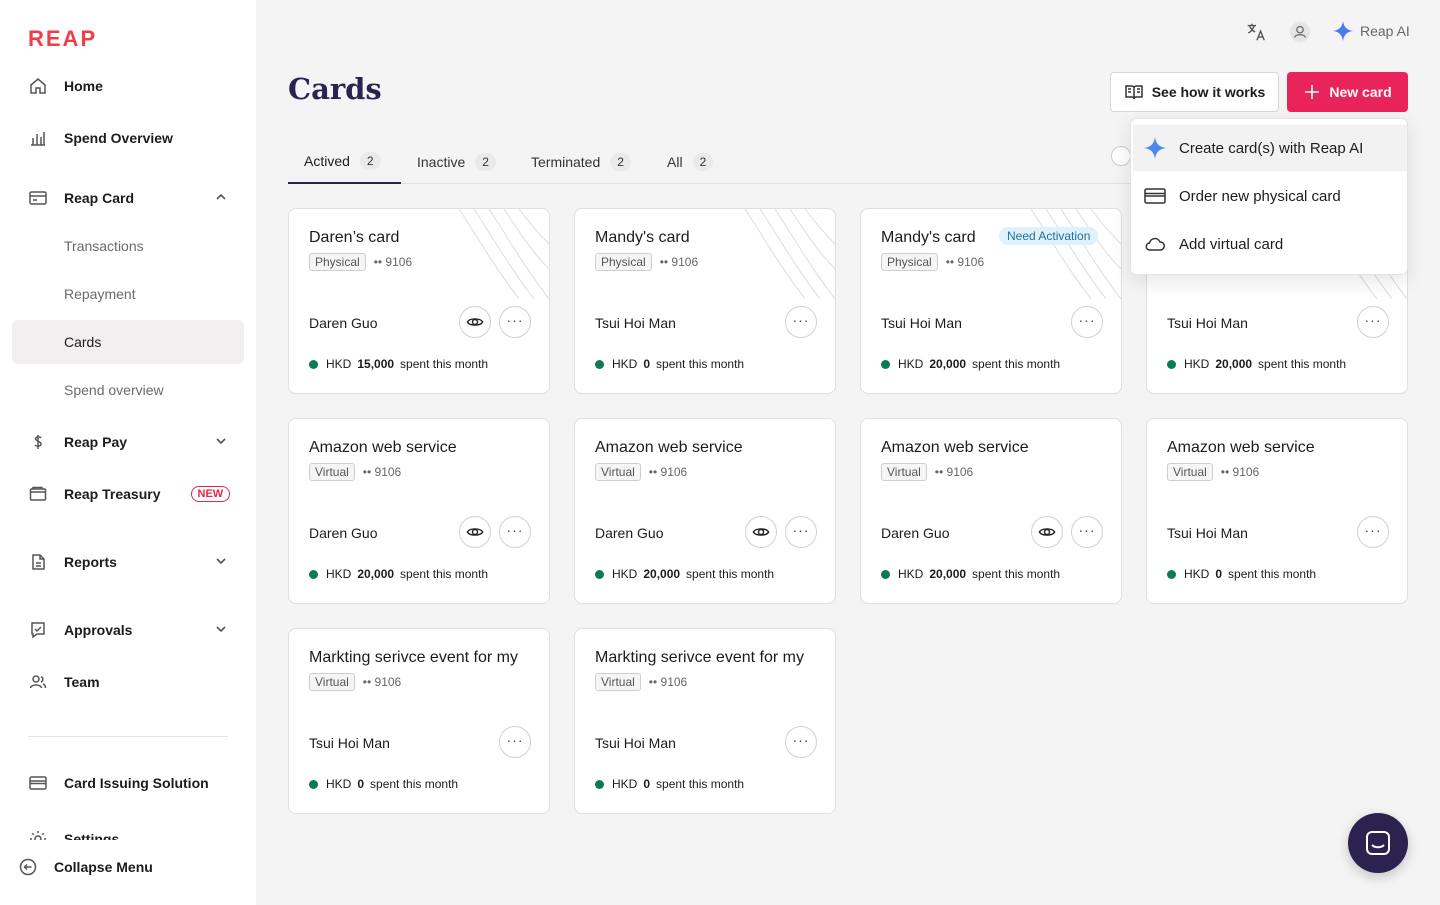 The height and width of the screenshot is (905, 1440). I want to click on menu-item-create-with-ai: Create card(s) with Reap AI, so click(1270, 148).